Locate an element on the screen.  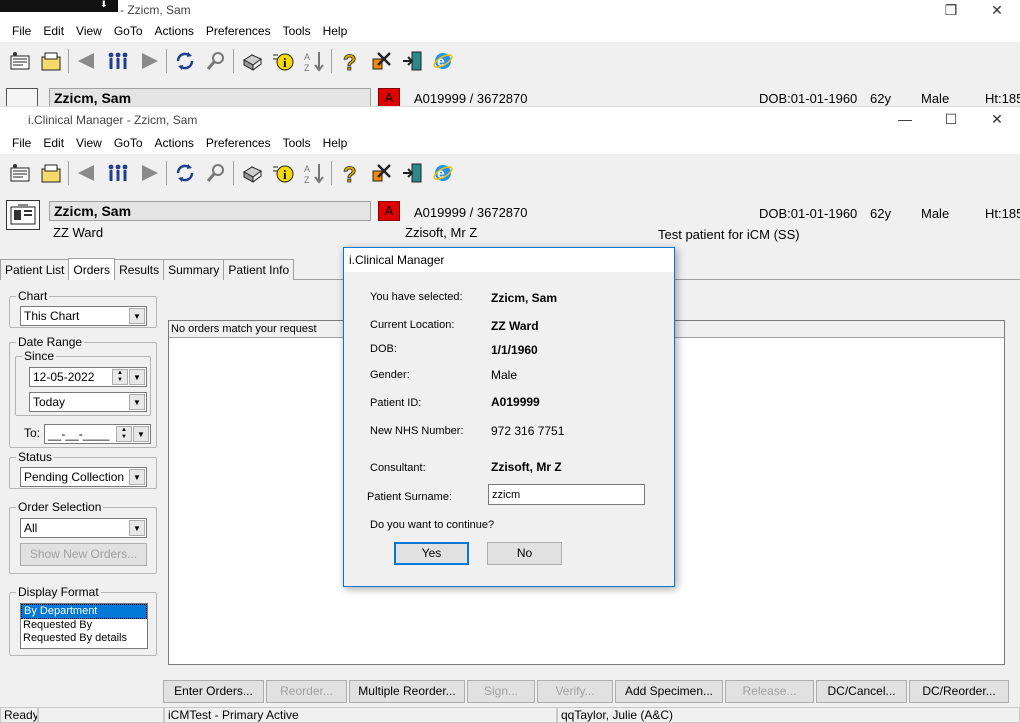
display-format-option: Requested By is located at coordinates (84, 625).